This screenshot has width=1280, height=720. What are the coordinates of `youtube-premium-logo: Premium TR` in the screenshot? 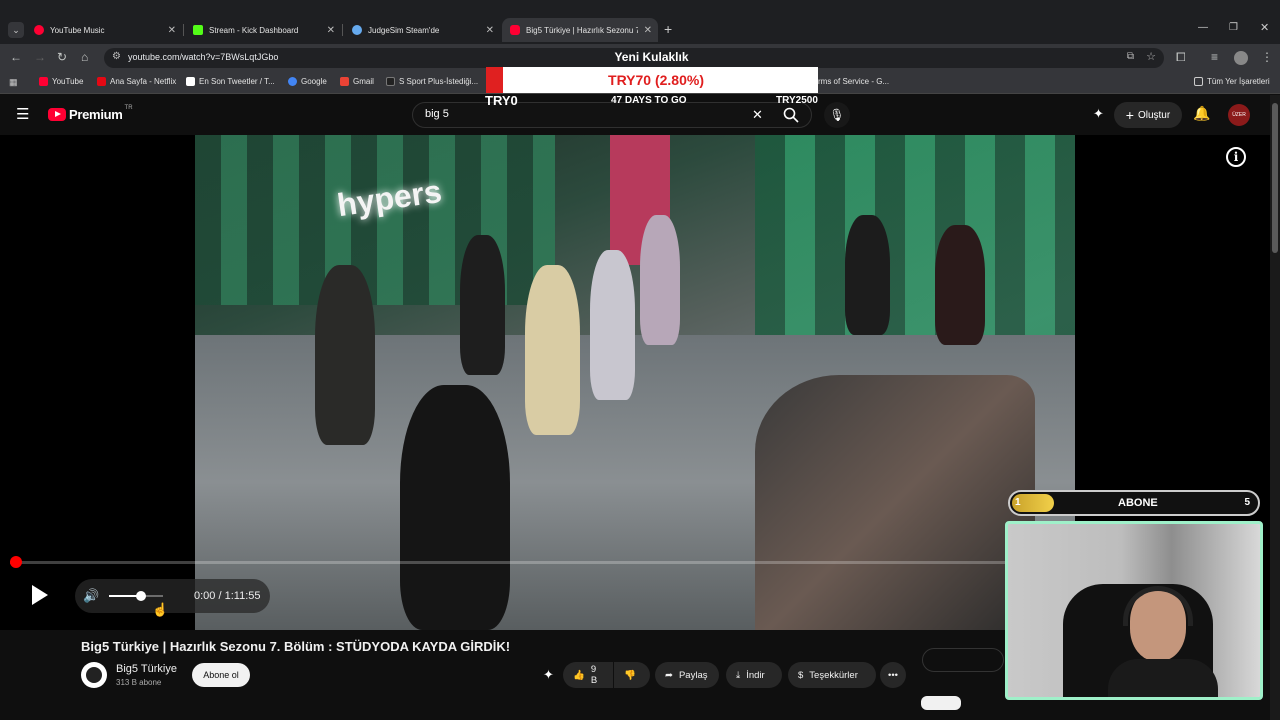 It's located at (90, 113).